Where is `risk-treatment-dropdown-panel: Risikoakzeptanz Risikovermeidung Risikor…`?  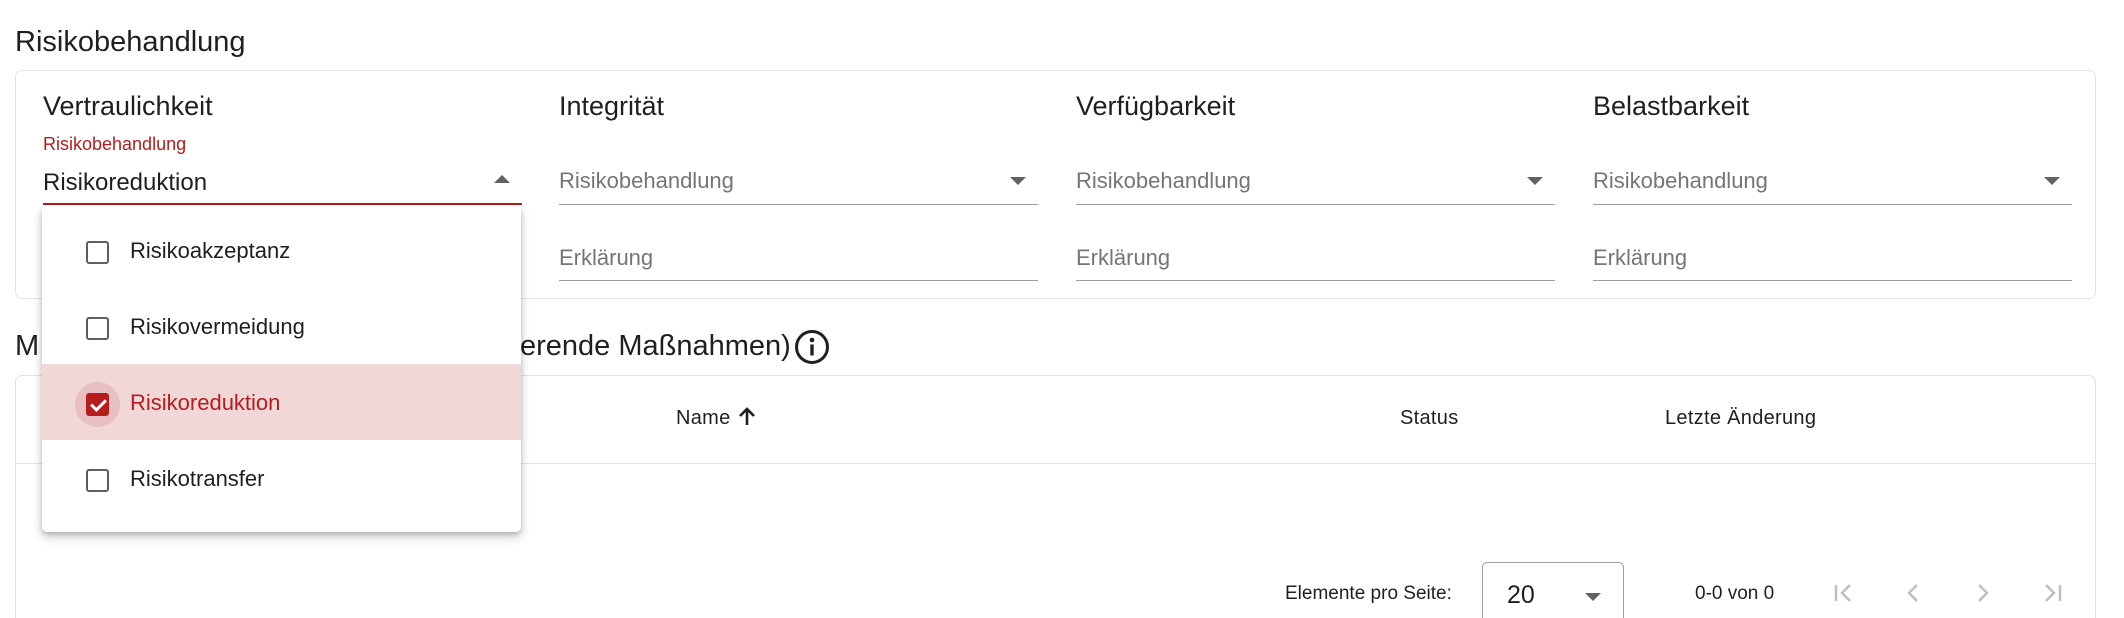 risk-treatment-dropdown-panel: Risikoakzeptanz Risikovermeidung Risikor… is located at coordinates (281, 368).